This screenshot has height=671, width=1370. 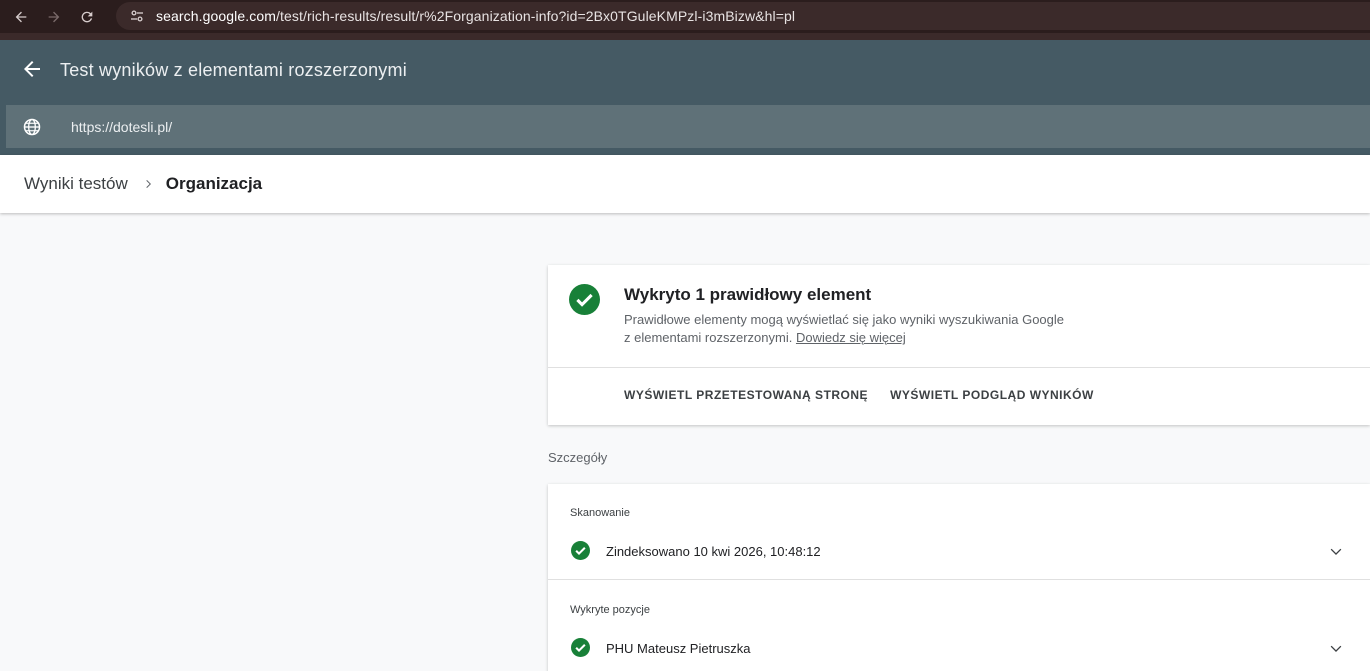 I want to click on detected-items-title: Wykryte pozycje, so click(x=610, y=610).